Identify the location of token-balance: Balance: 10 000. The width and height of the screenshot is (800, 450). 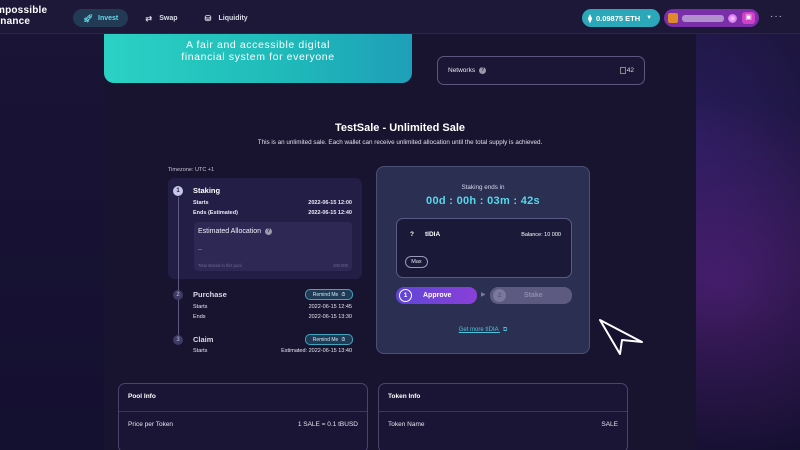
(541, 235).